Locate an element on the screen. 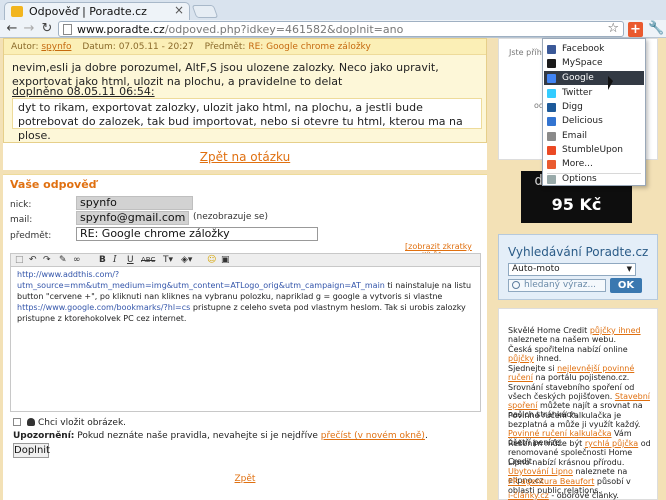 The image size is (666, 500). mail-note: (nezobrazuje se) is located at coordinates (230, 217).